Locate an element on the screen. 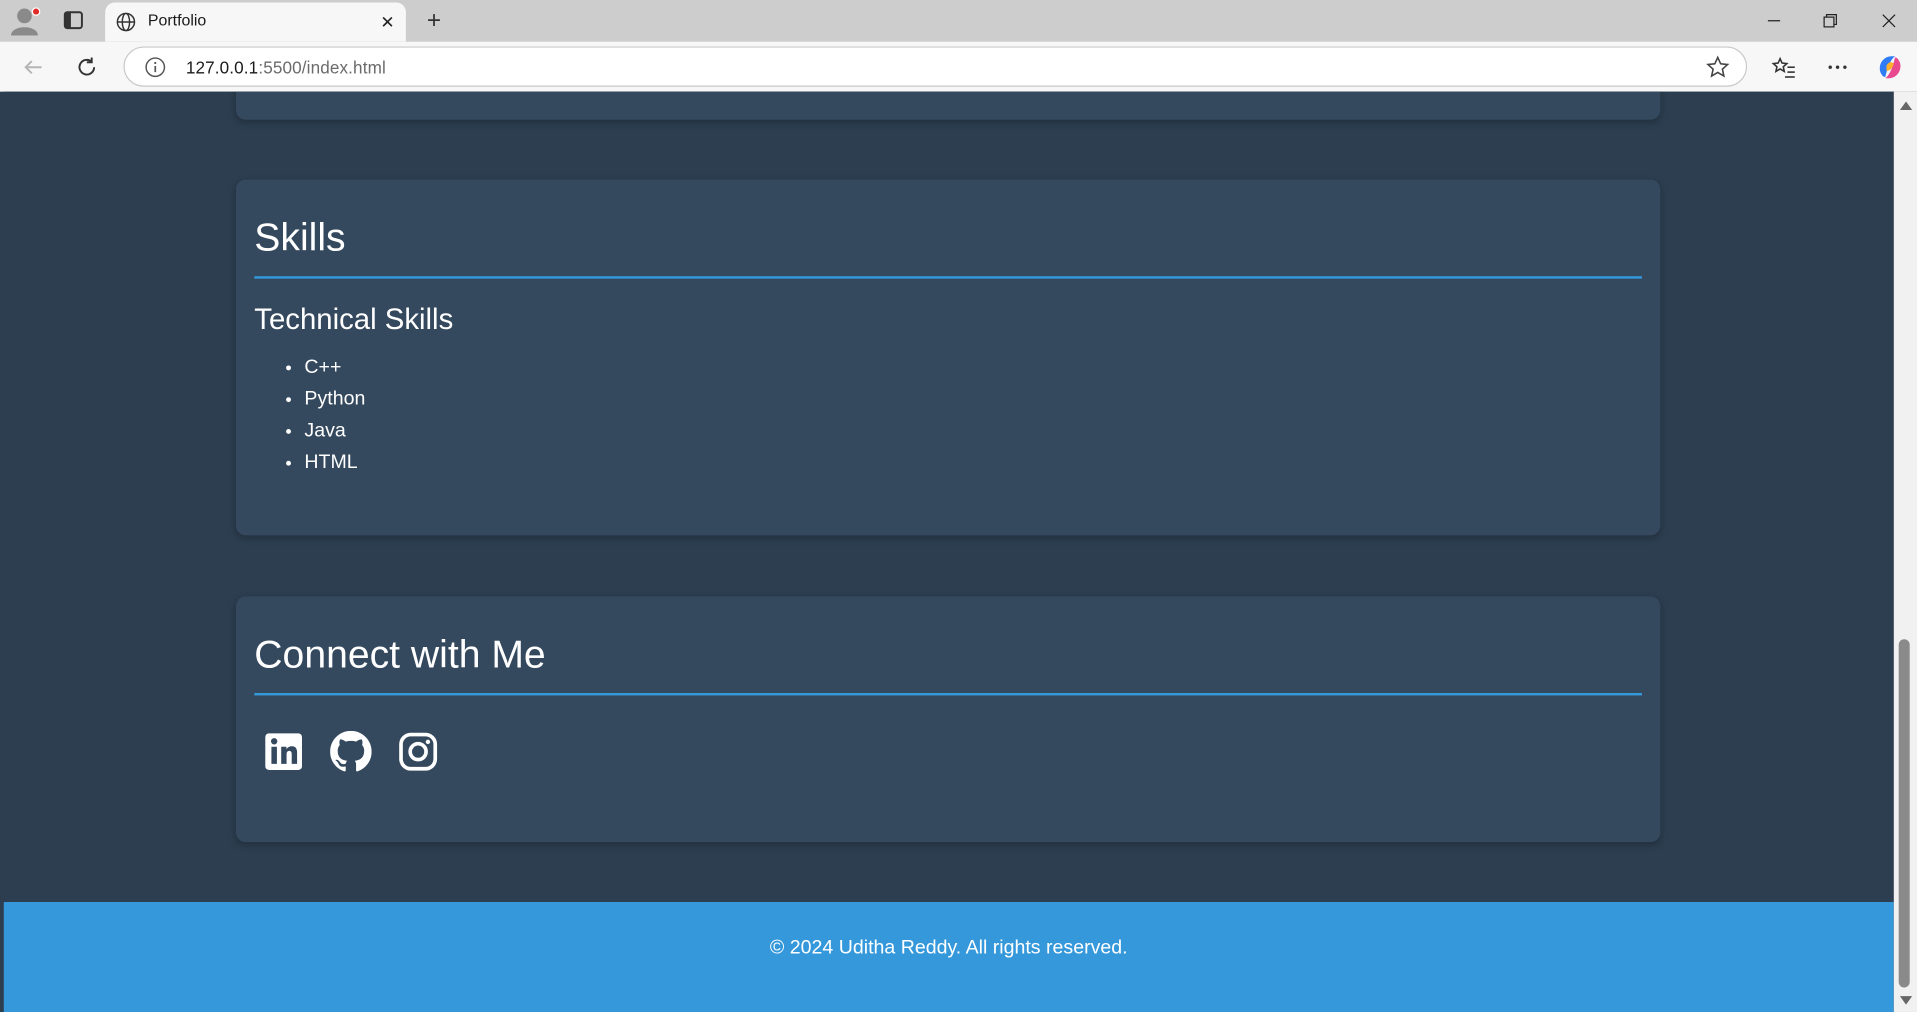  close-tab-icon: ✕ is located at coordinates (388, 22).